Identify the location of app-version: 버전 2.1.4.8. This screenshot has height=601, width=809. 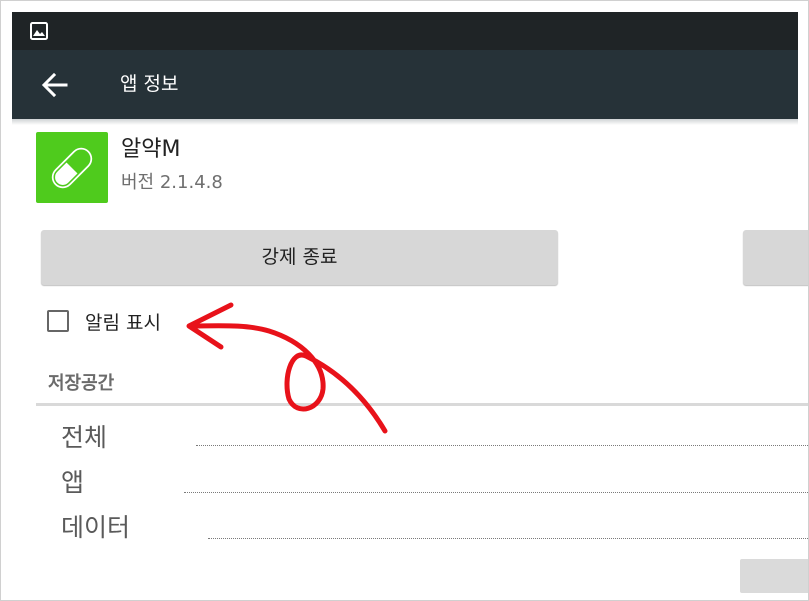
(172, 182).